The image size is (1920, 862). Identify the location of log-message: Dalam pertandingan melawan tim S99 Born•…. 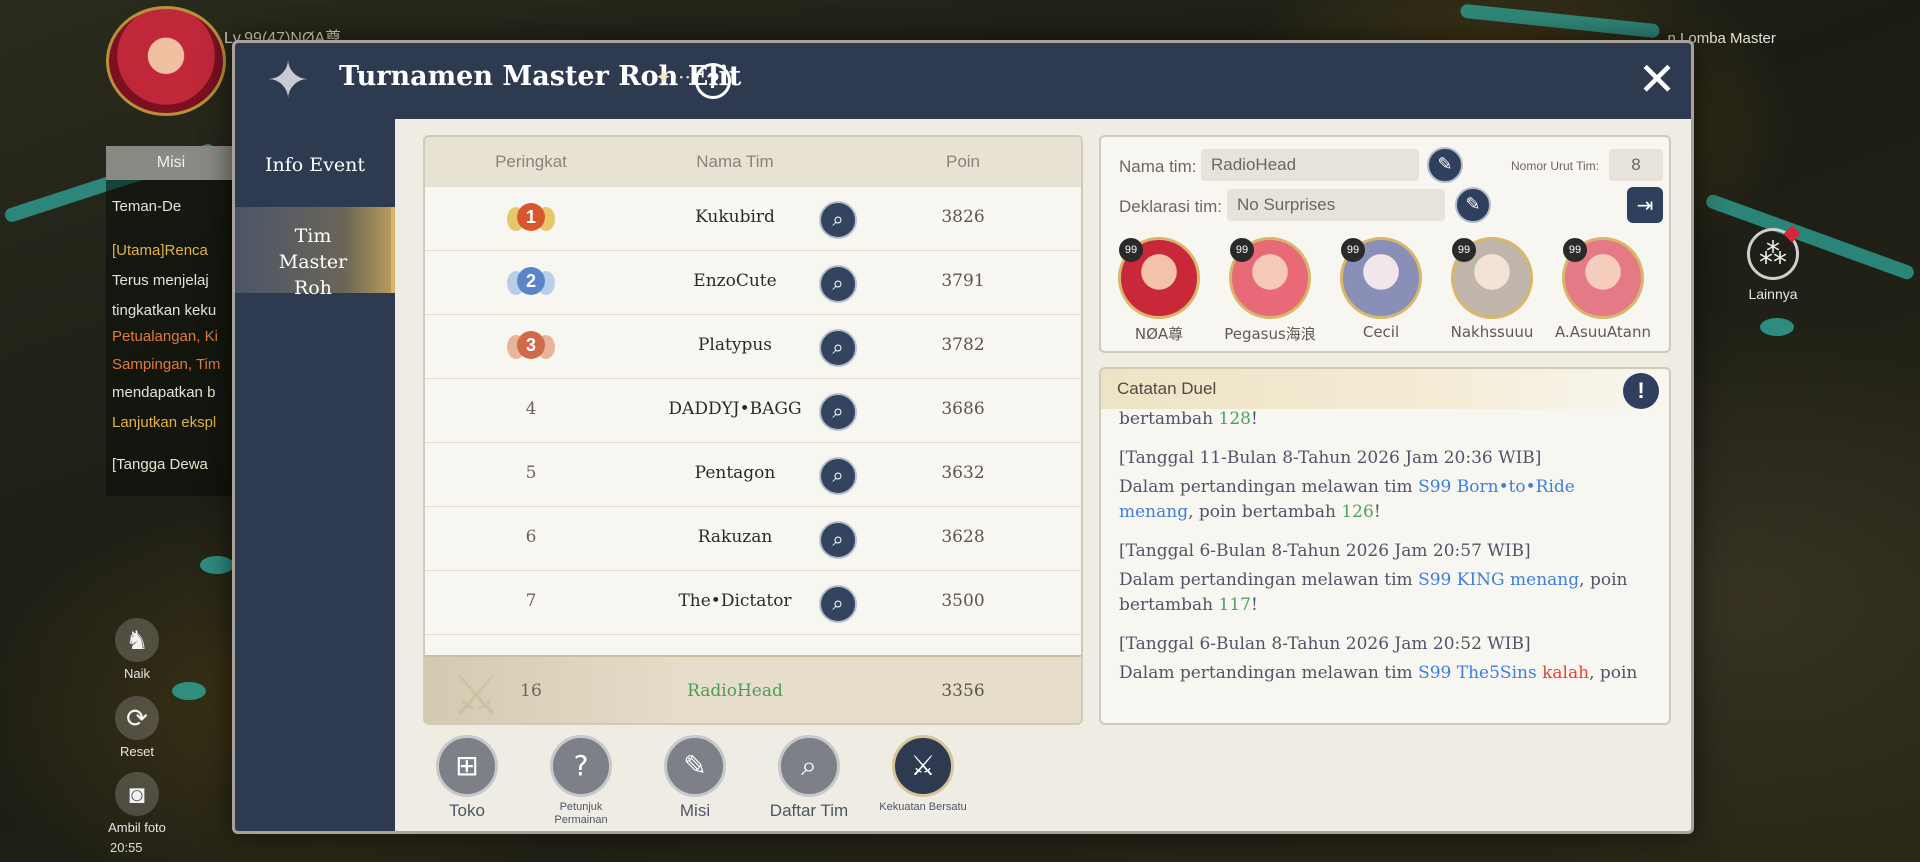
(1384, 500).